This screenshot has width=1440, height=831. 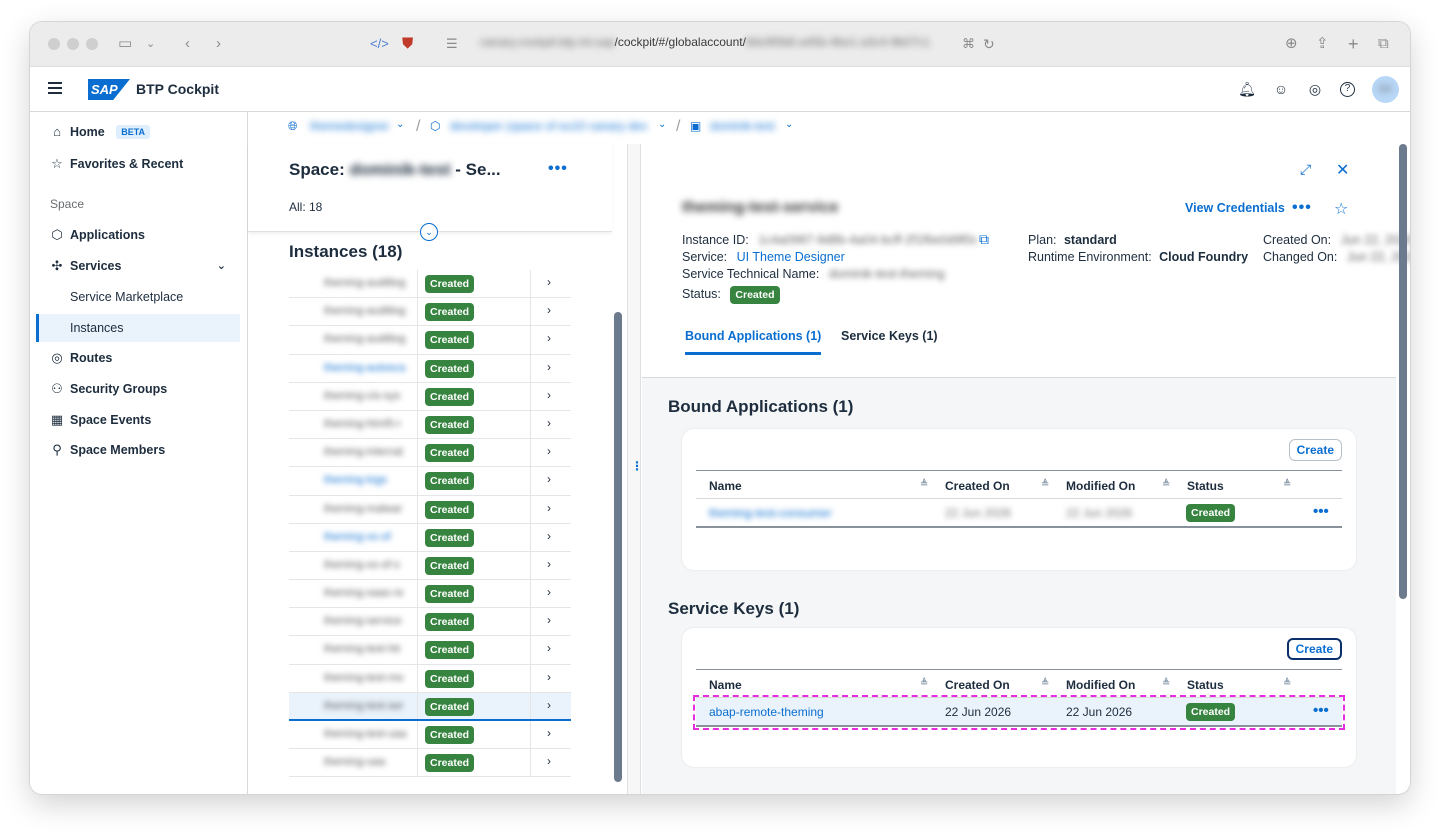 What do you see at coordinates (430, 706) in the screenshot?
I see `list-item: theming-test-ser Created ›` at bounding box center [430, 706].